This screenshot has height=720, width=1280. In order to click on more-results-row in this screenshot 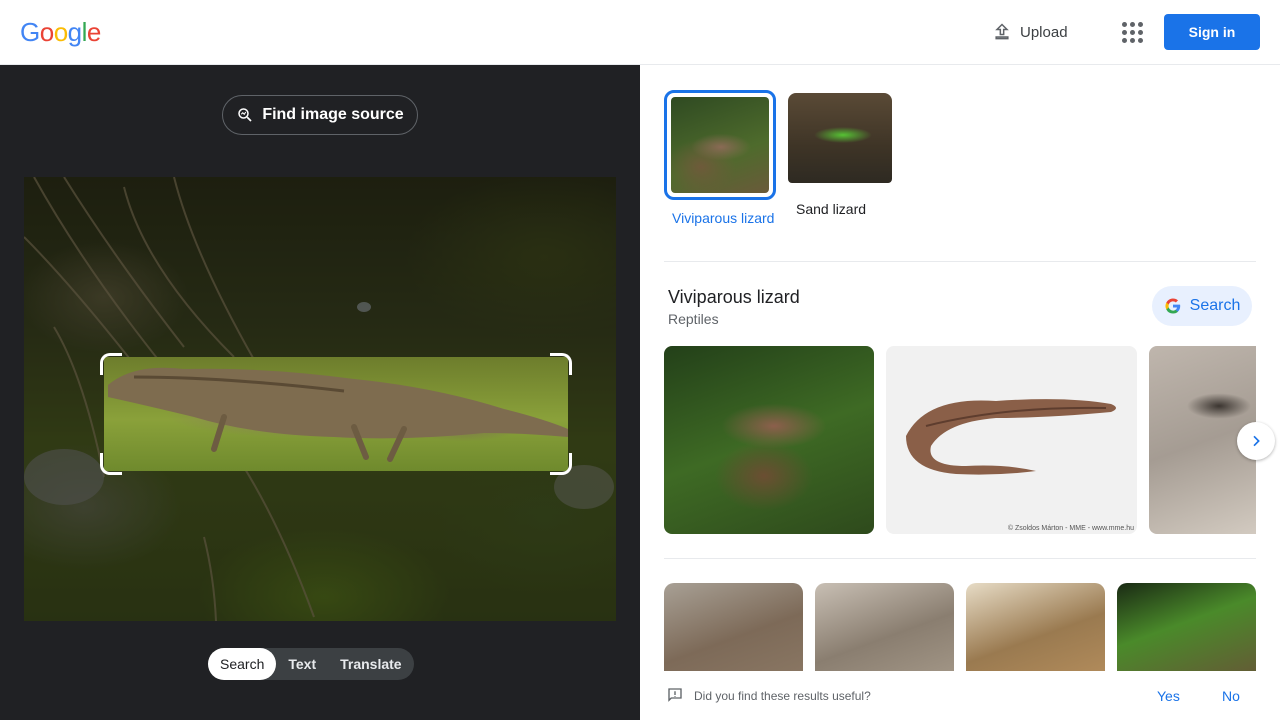, I will do `click(960, 627)`.